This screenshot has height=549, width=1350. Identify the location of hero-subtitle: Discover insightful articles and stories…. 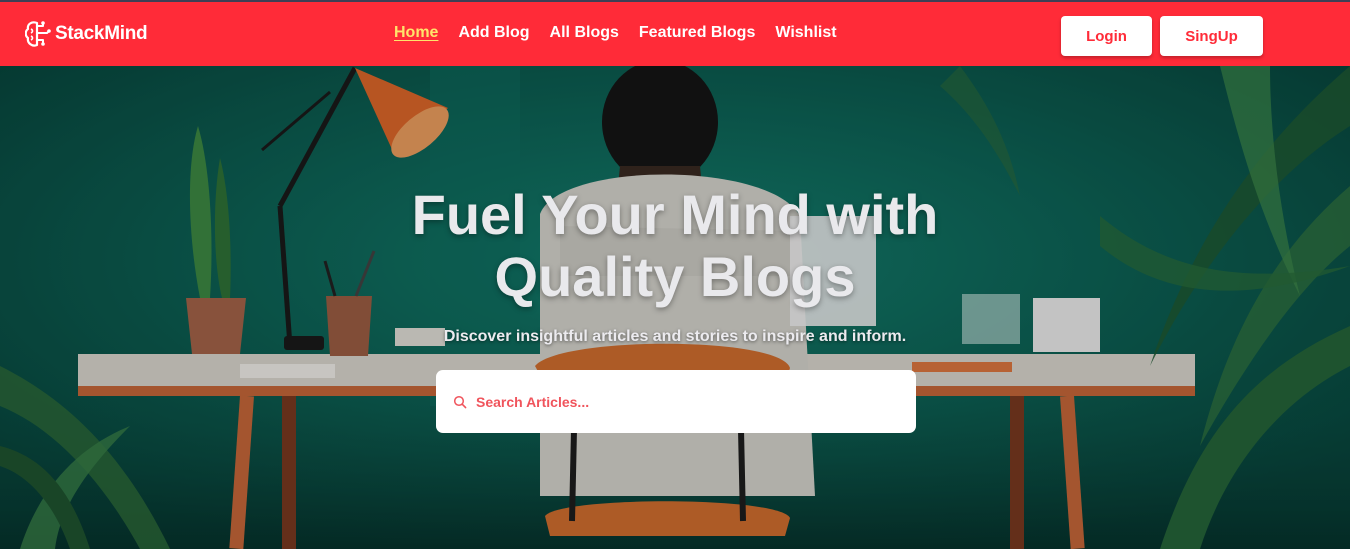
(675, 336).